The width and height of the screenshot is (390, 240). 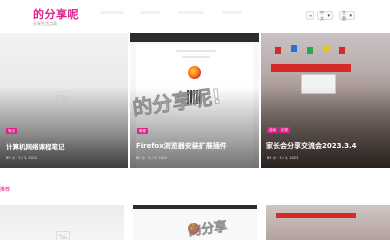 What do you see at coordinates (56, 14) in the screenshot?
I see `site-logo: 的分享呢` at bounding box center [56, 14].